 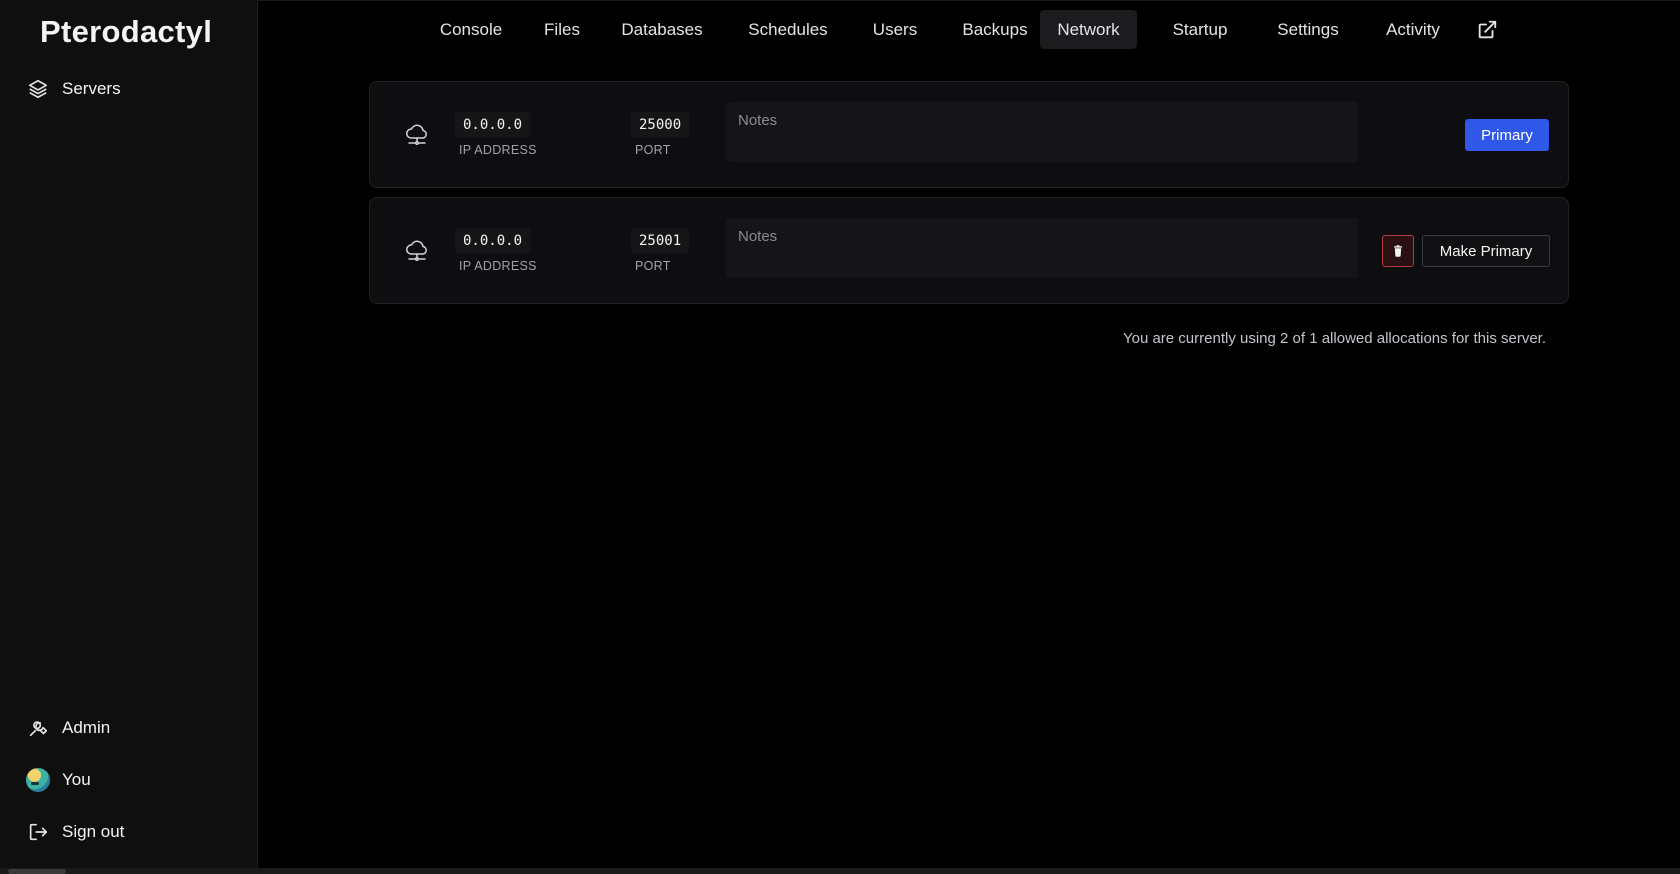 What do you see at coordinates (995, 29) in the screenshot?
I see `tab-backups: Backups` at bounding box center [995, 29].